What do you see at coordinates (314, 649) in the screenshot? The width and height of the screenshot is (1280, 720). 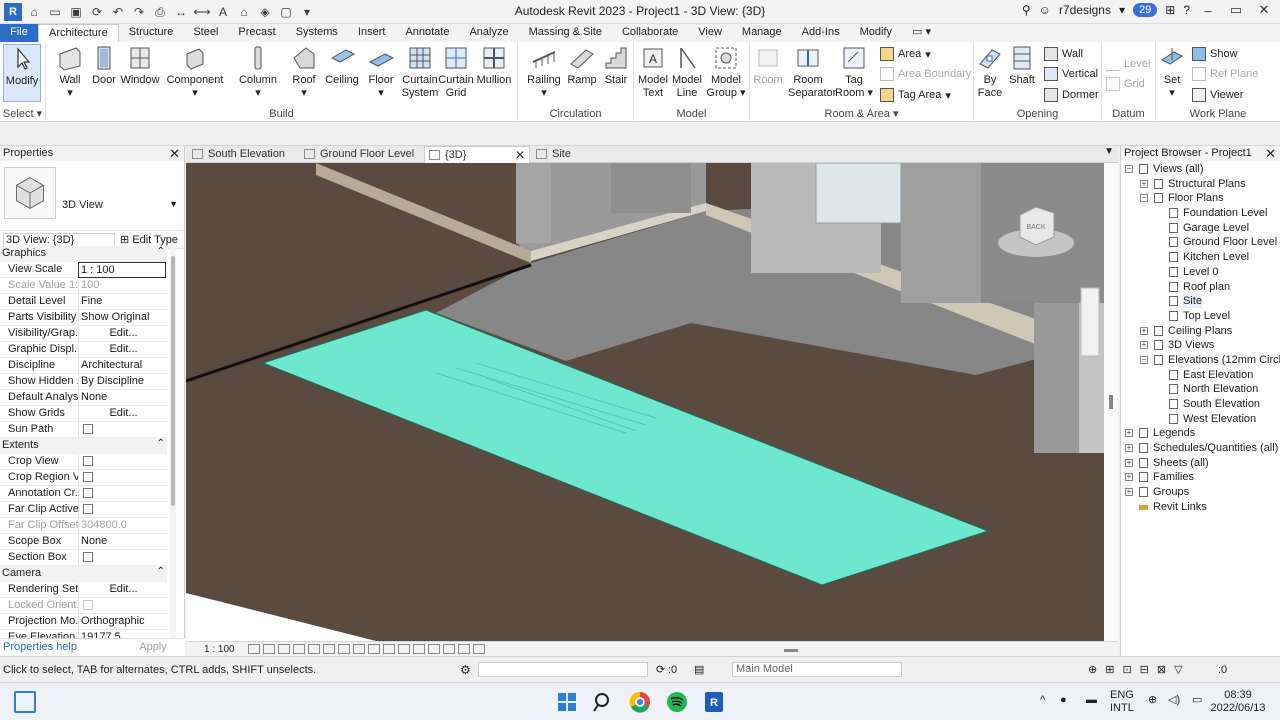 I see `rendering-icon` at bounding box center [314, 649].